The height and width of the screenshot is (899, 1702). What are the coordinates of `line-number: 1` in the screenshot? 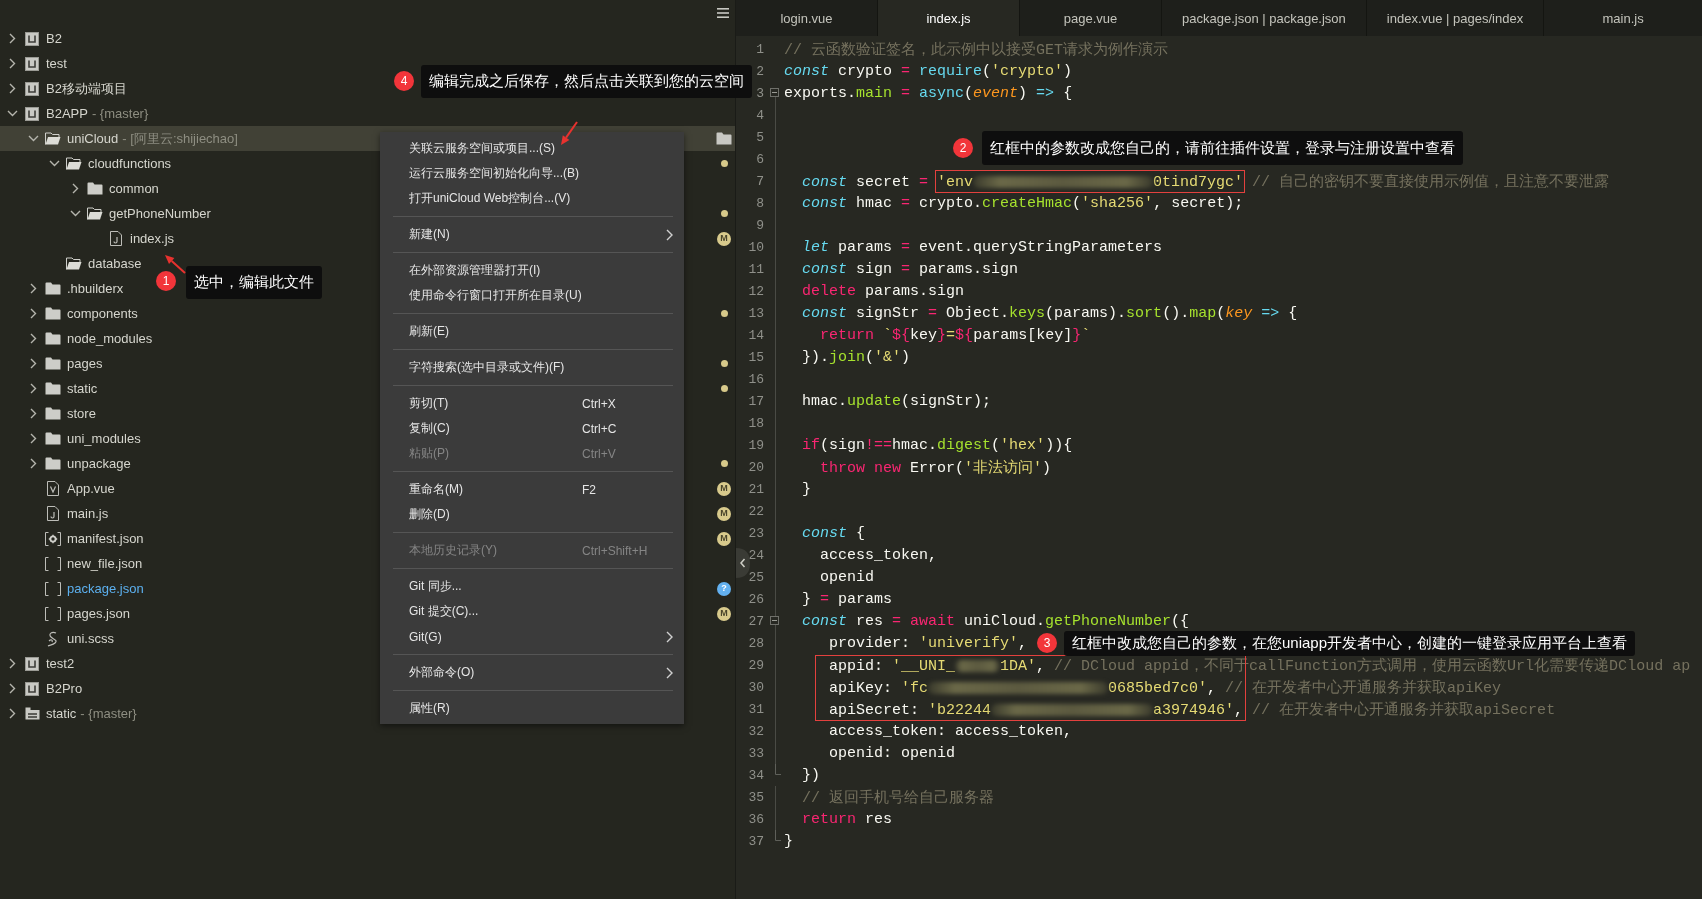 It's located at (760, 49).